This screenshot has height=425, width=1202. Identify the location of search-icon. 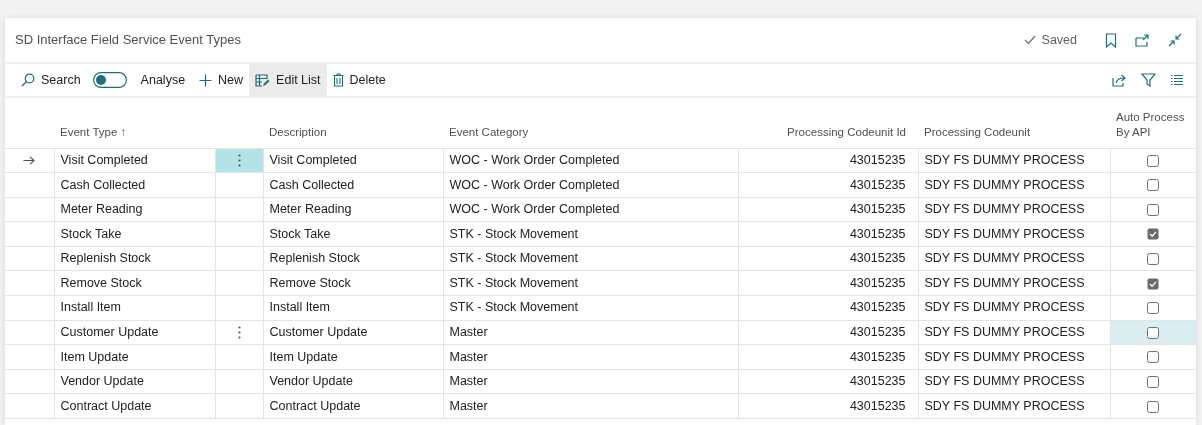
(28, 80).